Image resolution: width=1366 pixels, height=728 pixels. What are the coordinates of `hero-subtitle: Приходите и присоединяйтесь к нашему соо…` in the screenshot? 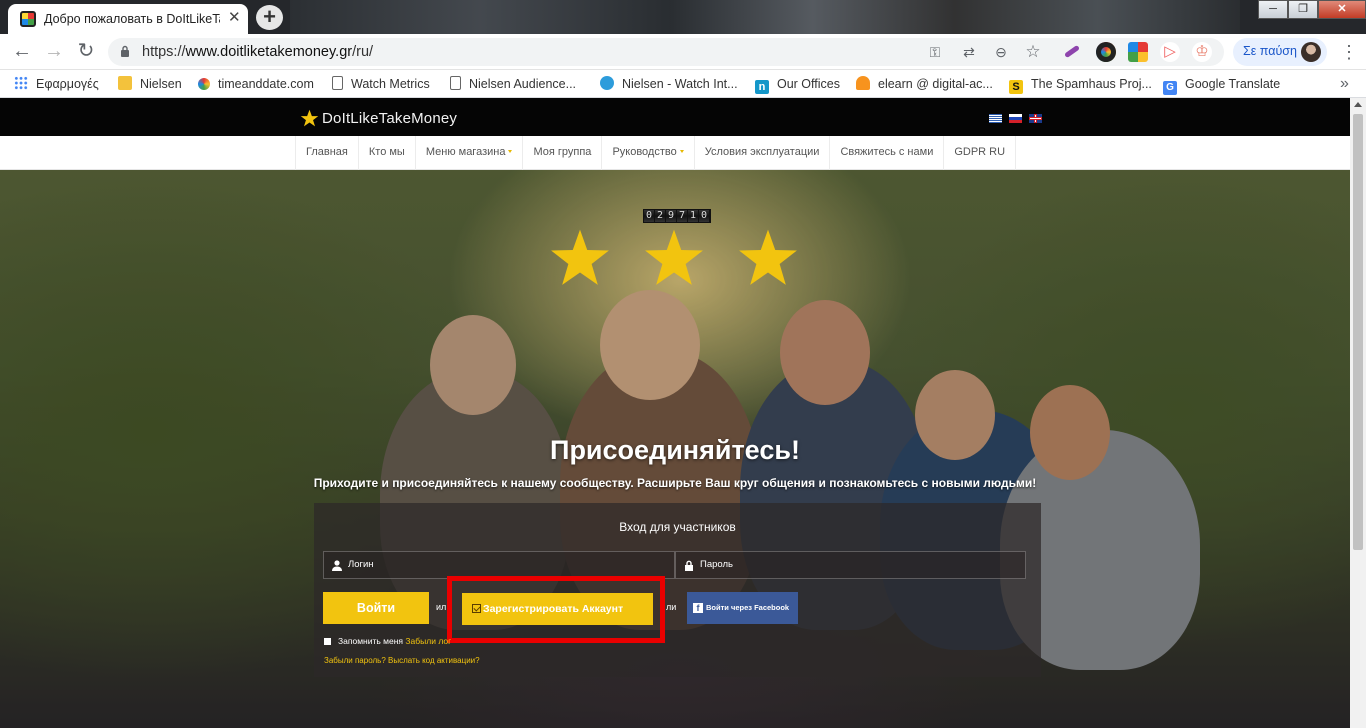 It's located at (675, 483).